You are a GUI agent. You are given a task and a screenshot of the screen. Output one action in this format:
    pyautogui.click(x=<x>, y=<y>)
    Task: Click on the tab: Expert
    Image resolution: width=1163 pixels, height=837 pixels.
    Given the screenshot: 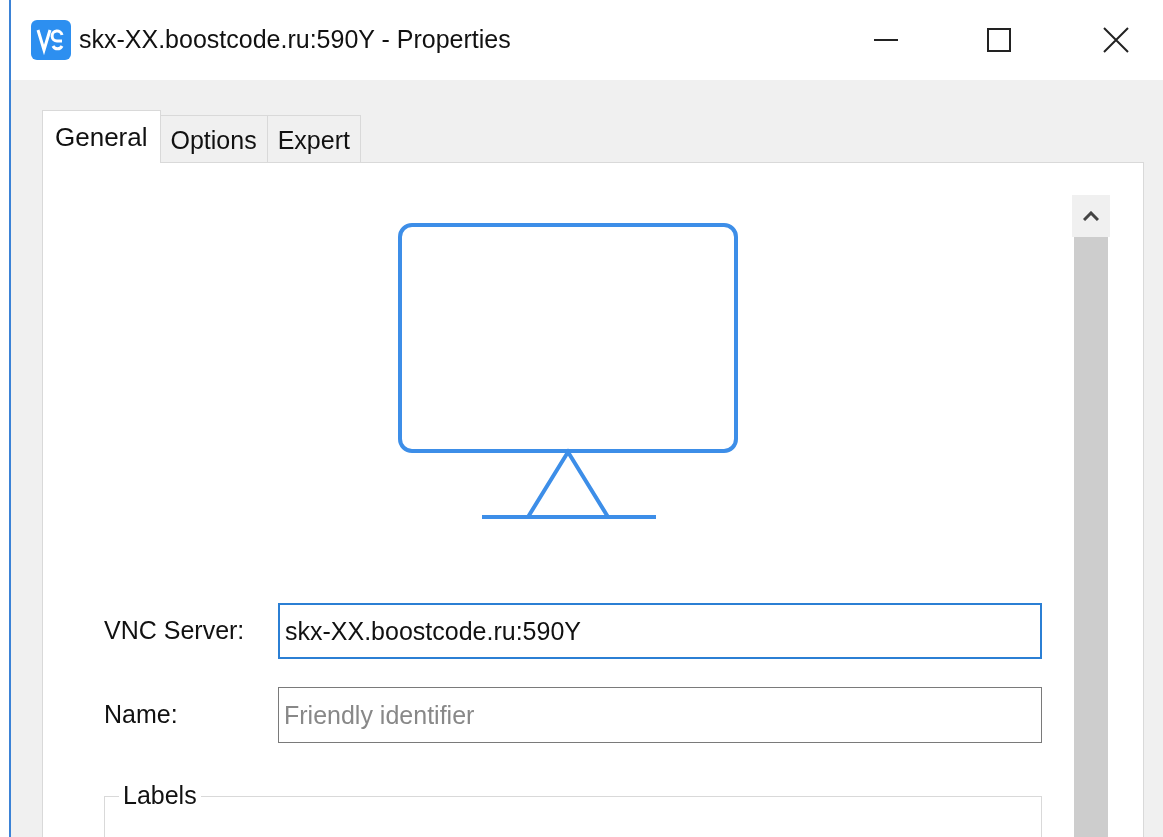 What is the action you would take?
    pyautogui.click(x=313, y=138)
    